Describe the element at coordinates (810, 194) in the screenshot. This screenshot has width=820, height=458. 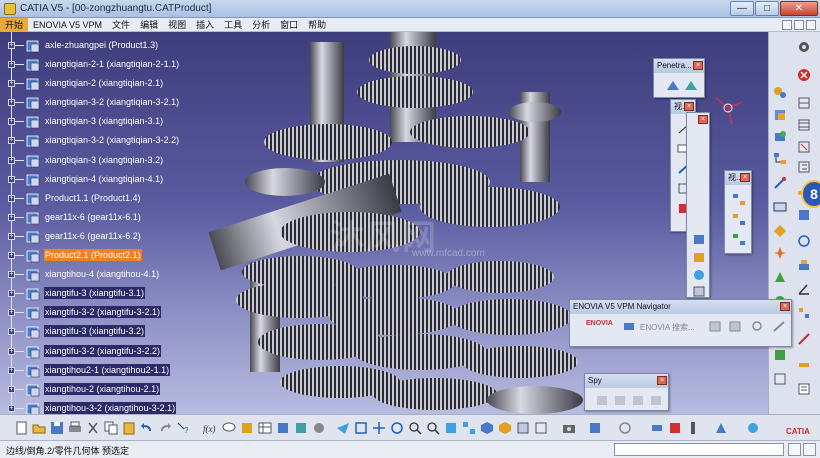
I see `notification-badge: 8` at that location.